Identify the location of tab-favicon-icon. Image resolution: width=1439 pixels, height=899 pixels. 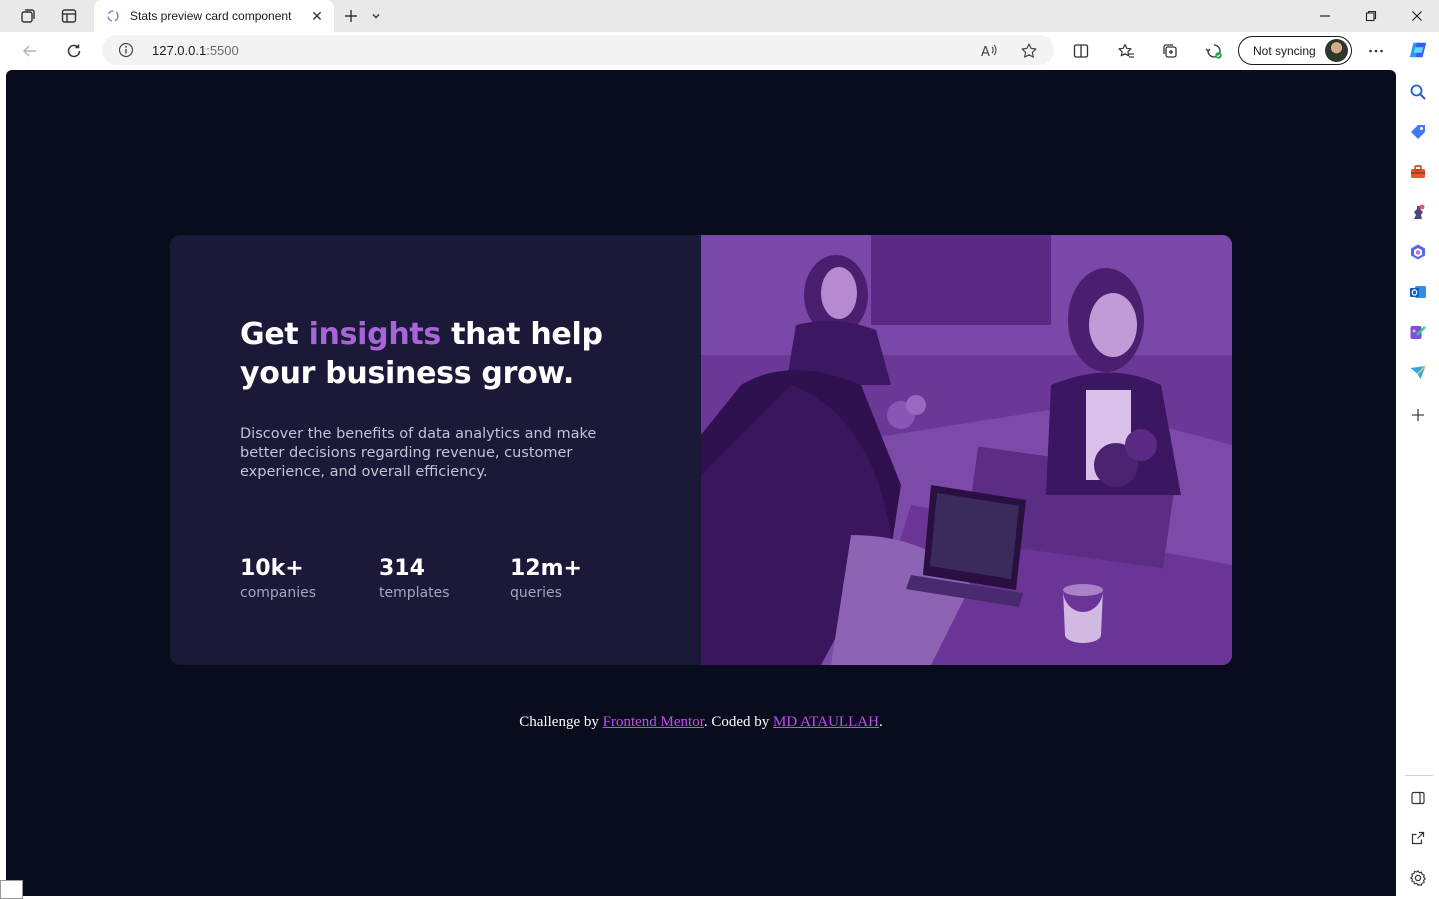
(113, 16).